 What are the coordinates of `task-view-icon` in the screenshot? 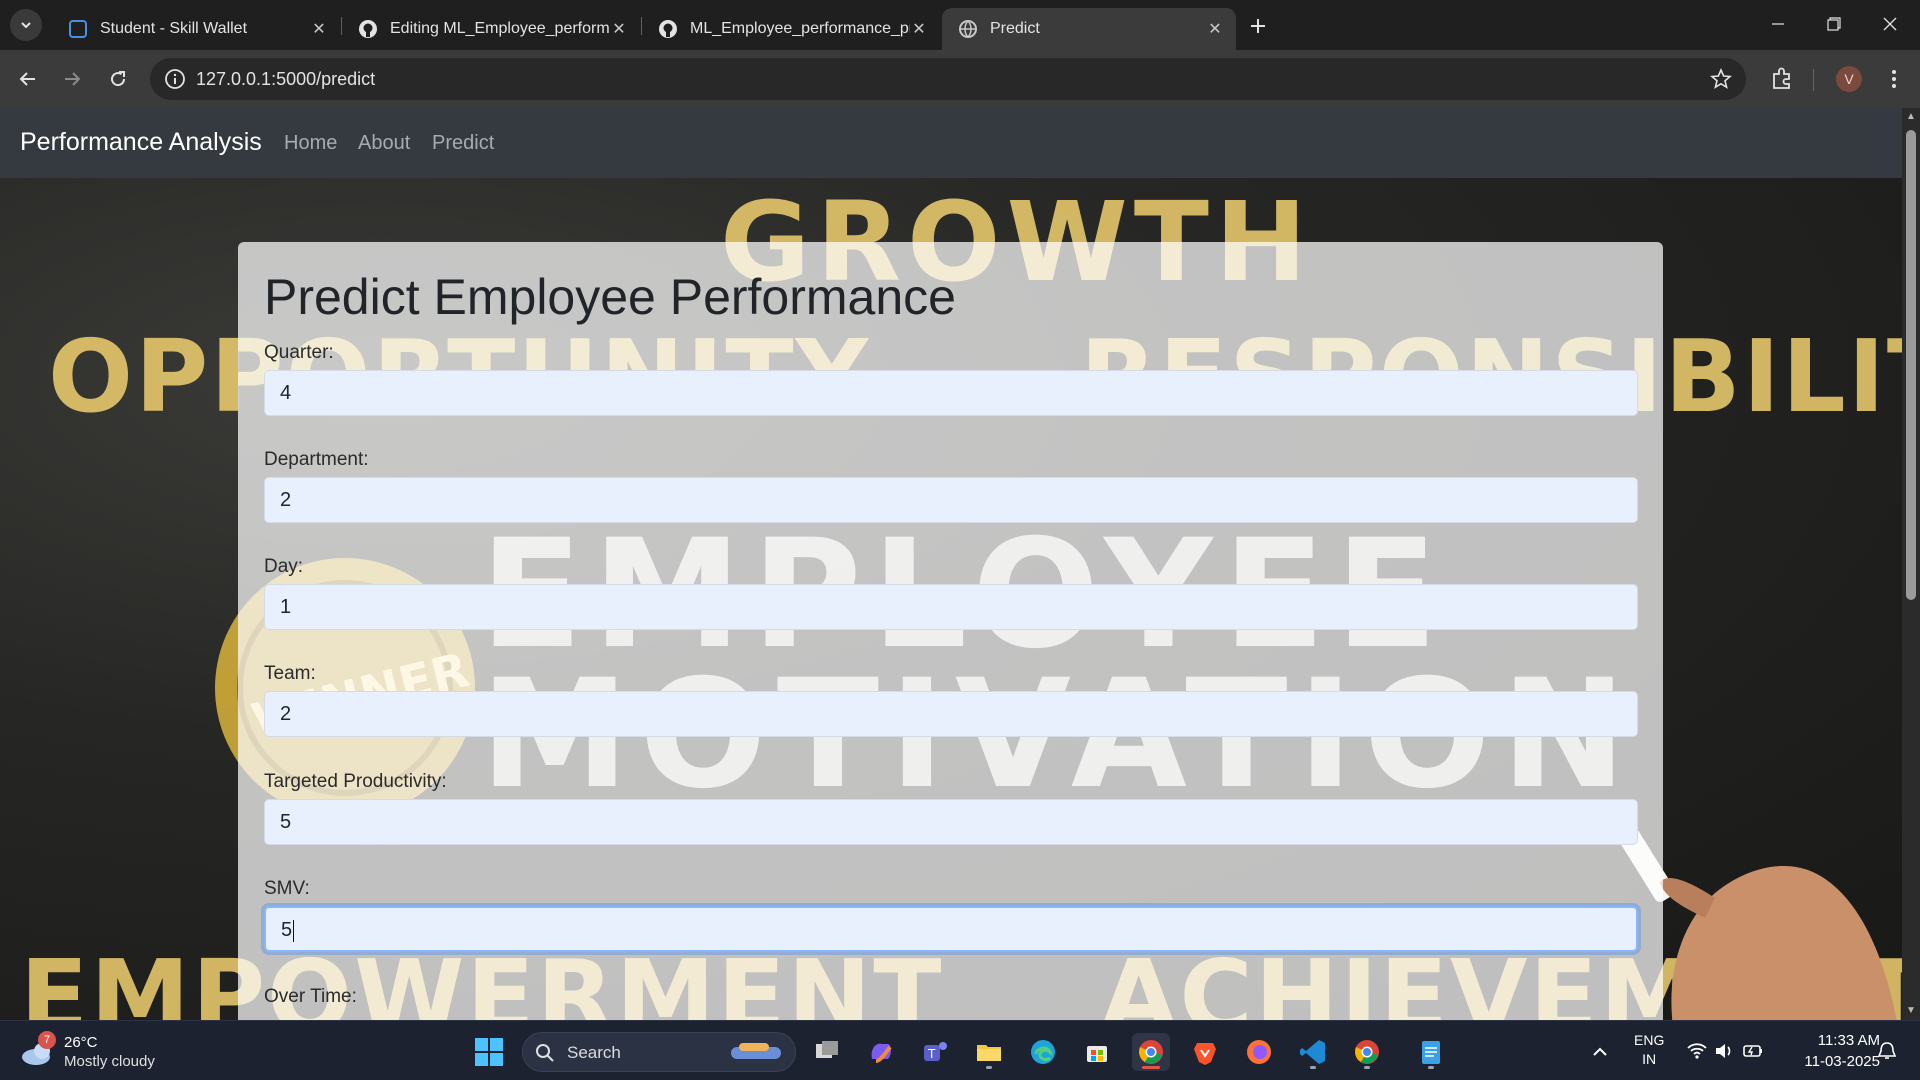 It's located at (827, 1049).